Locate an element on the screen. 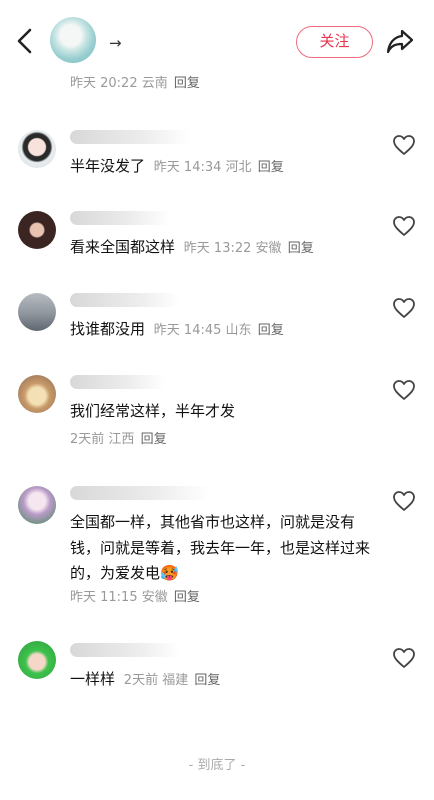 The image size is (434, 800). author-name: → is located at coordinates (115, 43).